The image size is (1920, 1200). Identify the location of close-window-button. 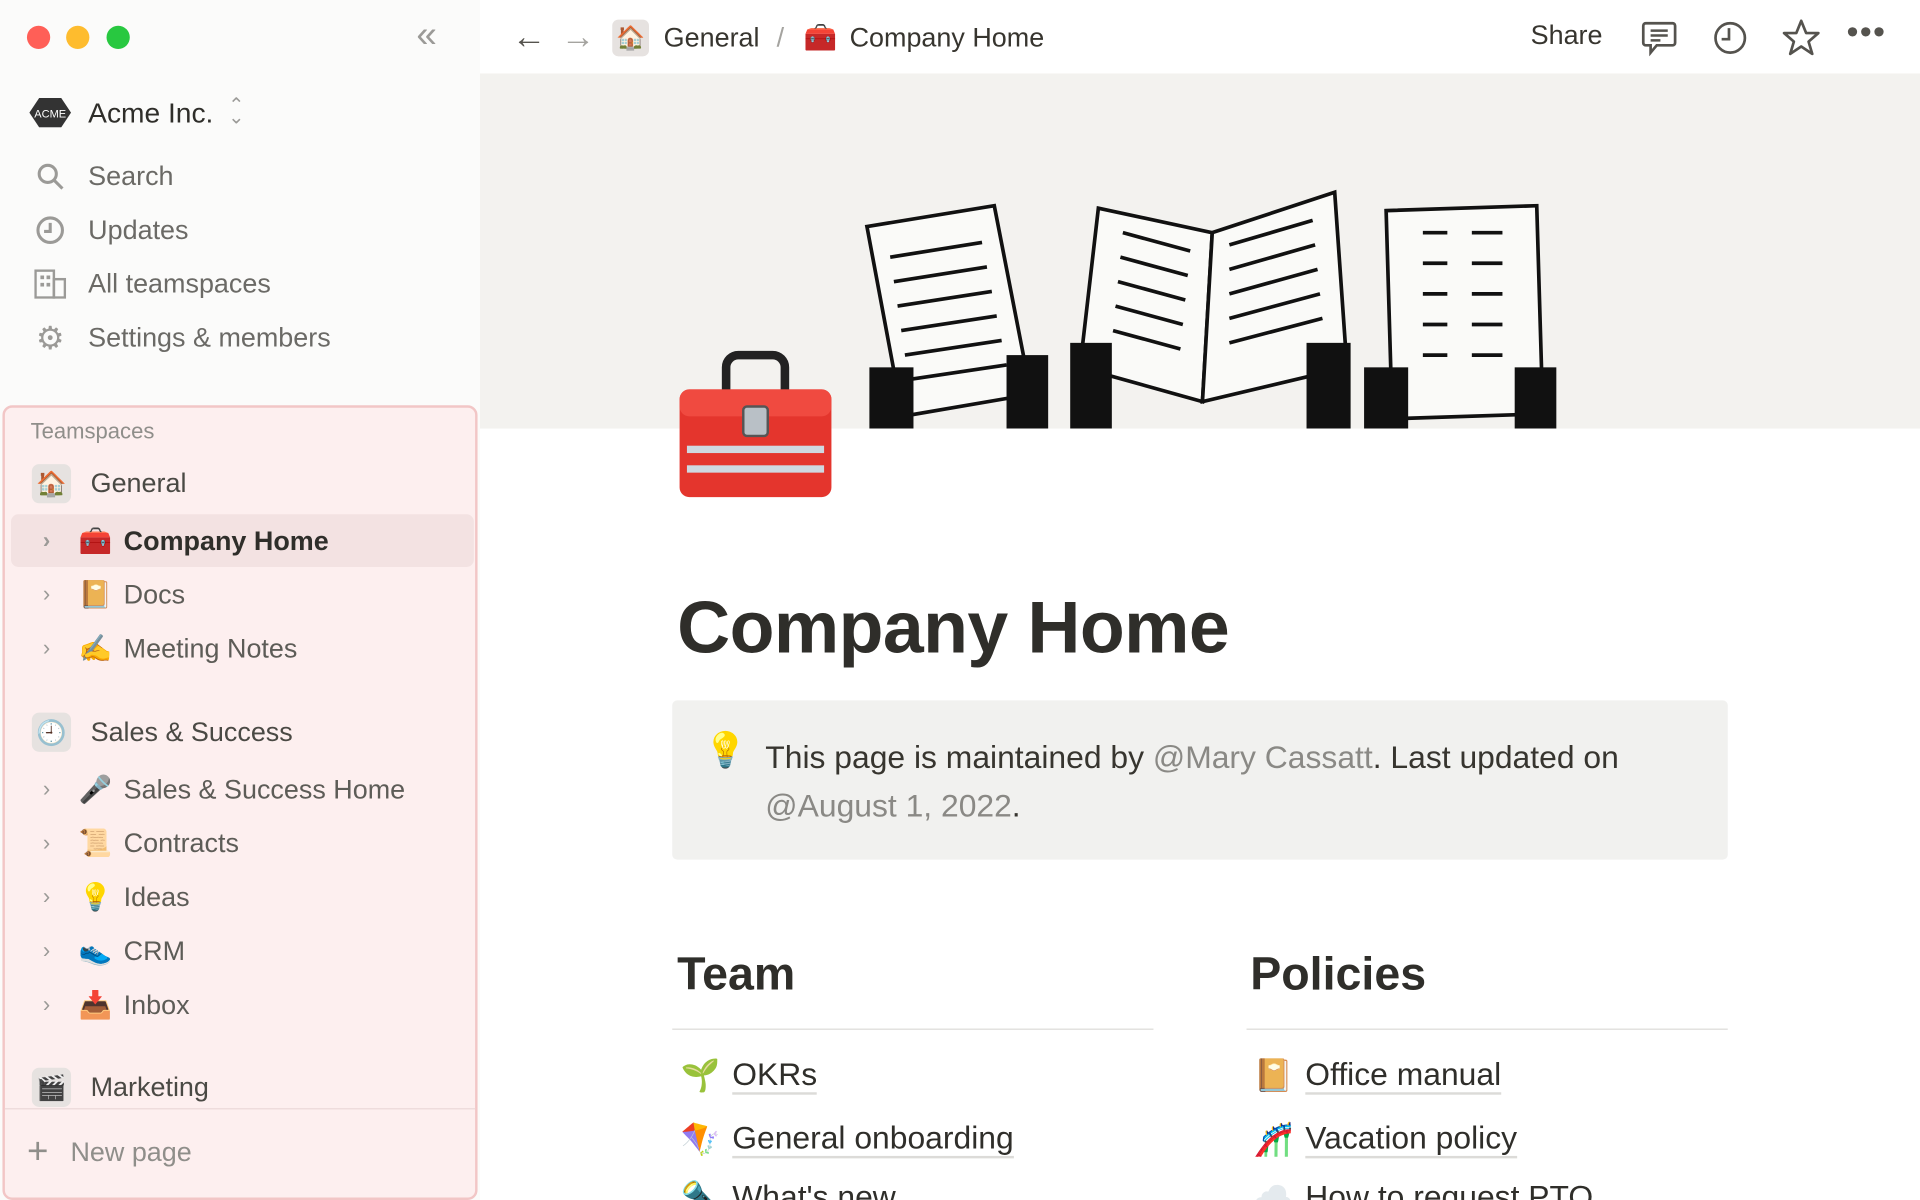
(38, 37).